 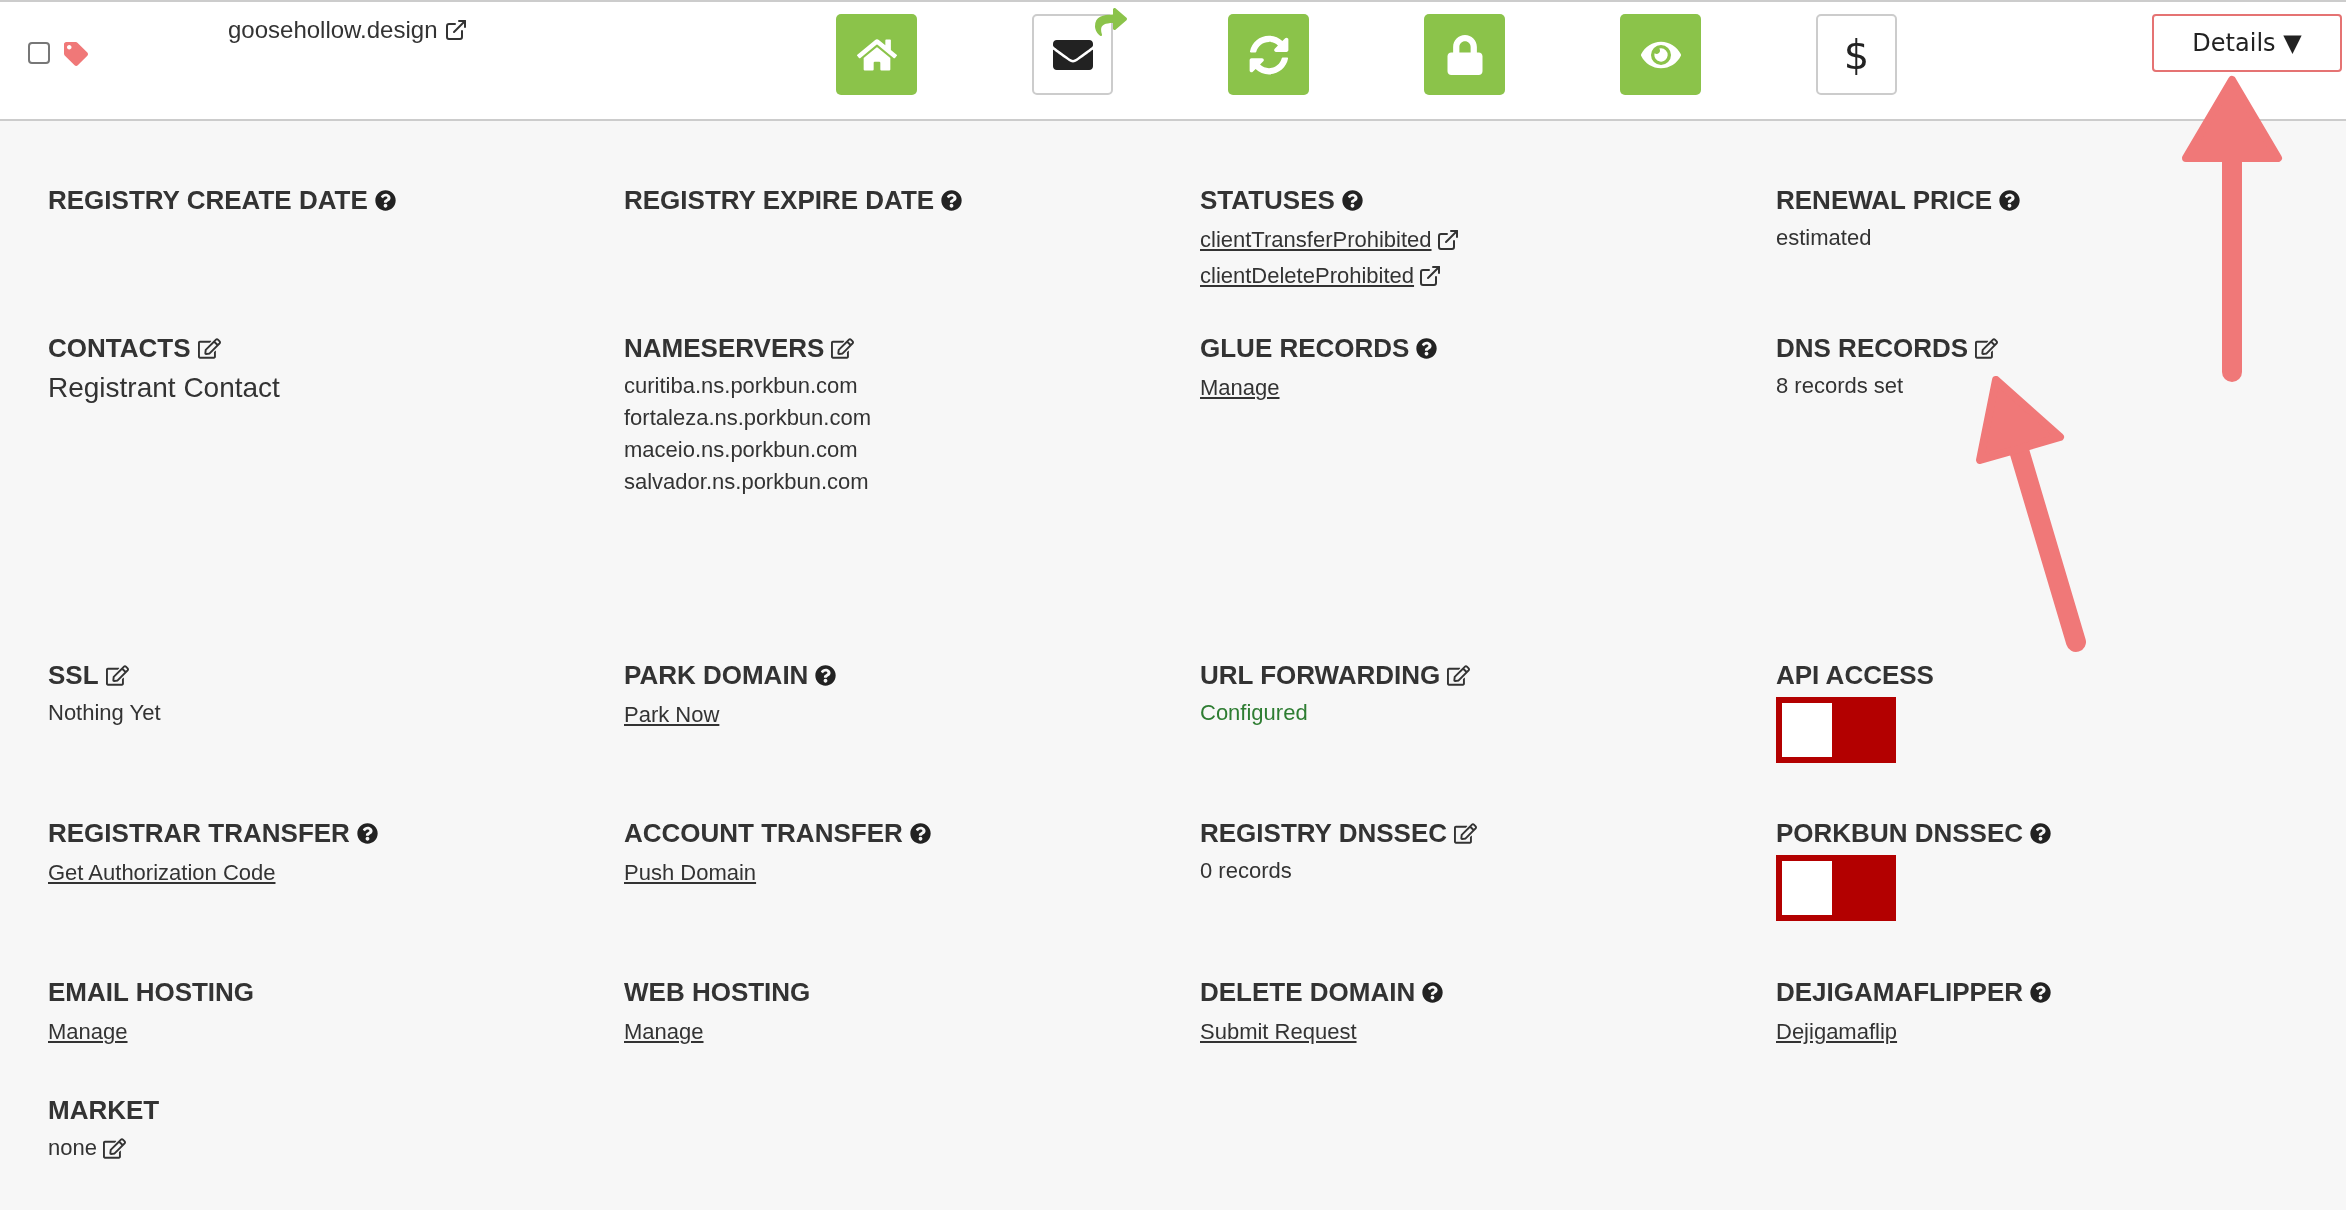 What do you see at coordinates (164, 388) in the screenshot?
I see `field-value: Registrant Contact` at bounding box center [164, 388].